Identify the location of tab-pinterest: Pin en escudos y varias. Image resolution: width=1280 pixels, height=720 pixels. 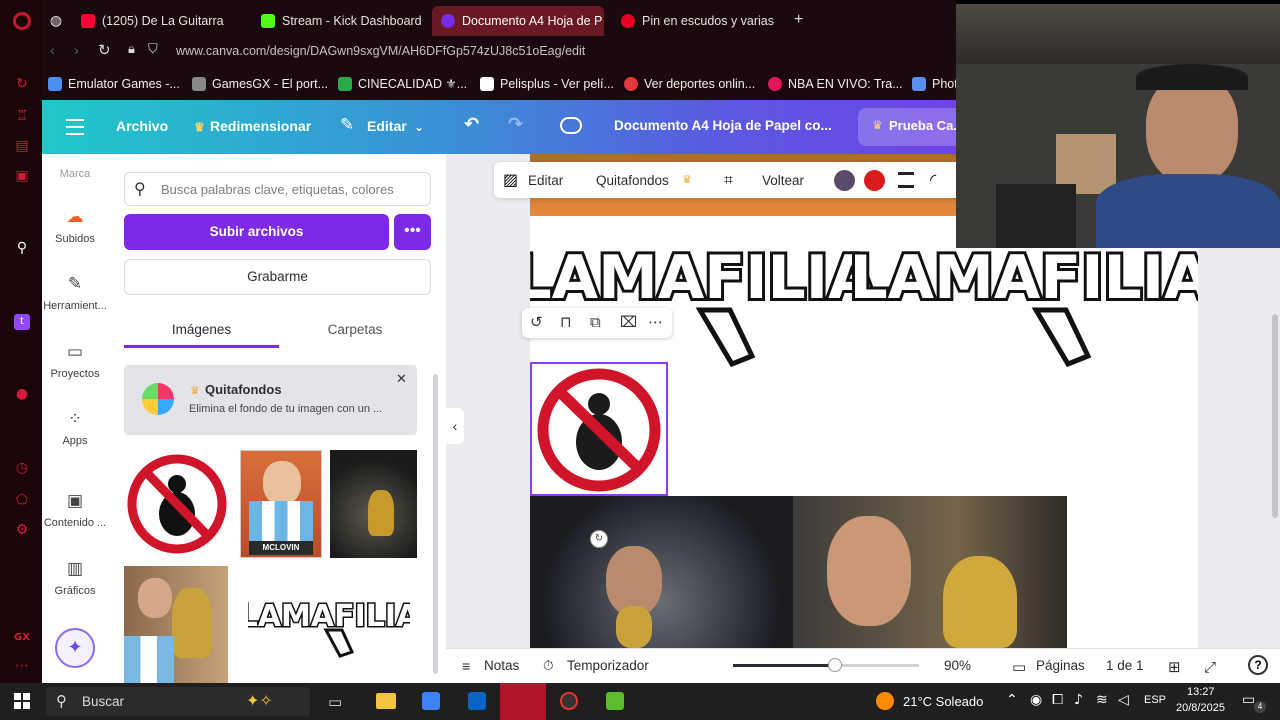
(698, 21).